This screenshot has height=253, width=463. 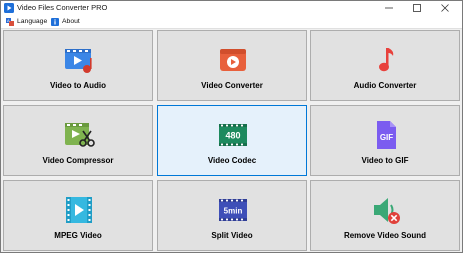 I want to click on window-title: Video Files Converter PRO, so click(x=62, y=7).